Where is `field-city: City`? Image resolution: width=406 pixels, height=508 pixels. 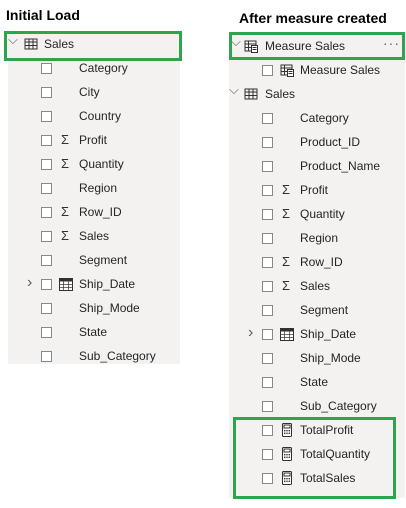
field-city: City is located at coordinates (94, 92).